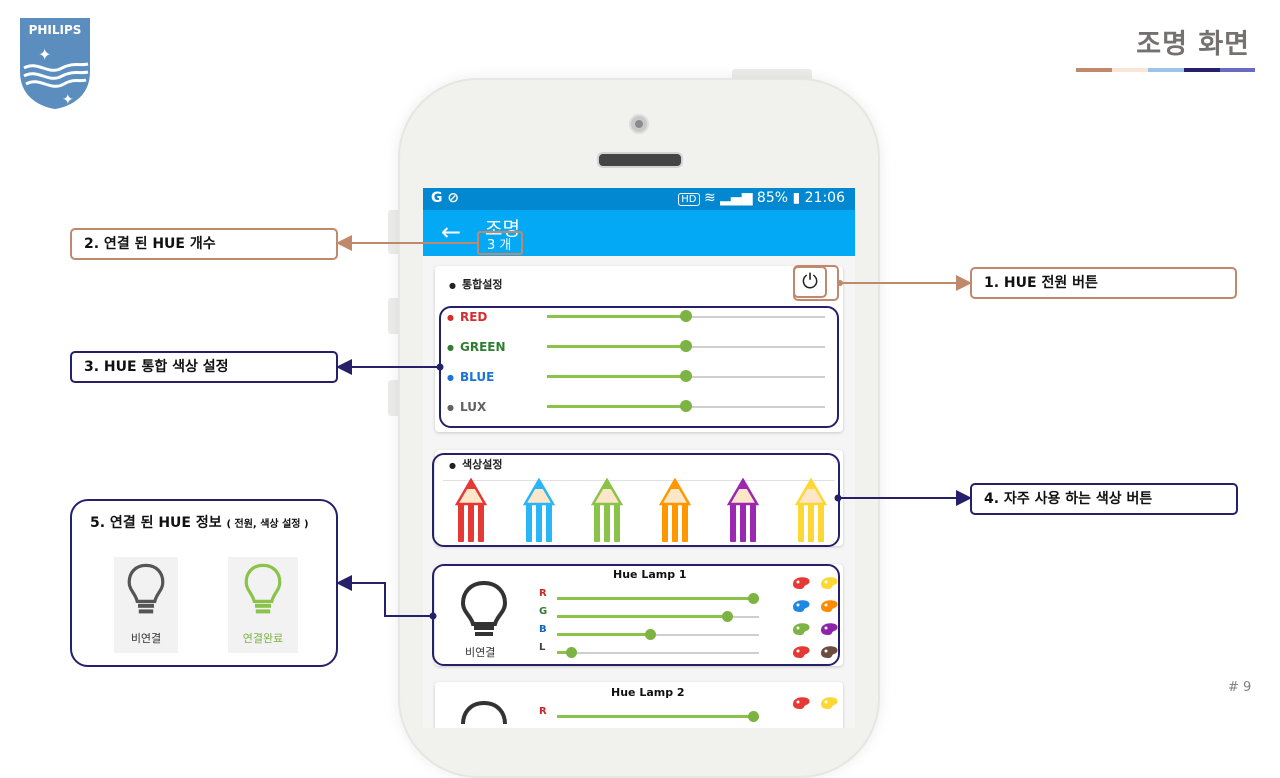 The image size is (1280, 778). I want to click on callout-4-color-buttons: 4. 자주 사용 하는 색상 버튼, so click(1104, 499).